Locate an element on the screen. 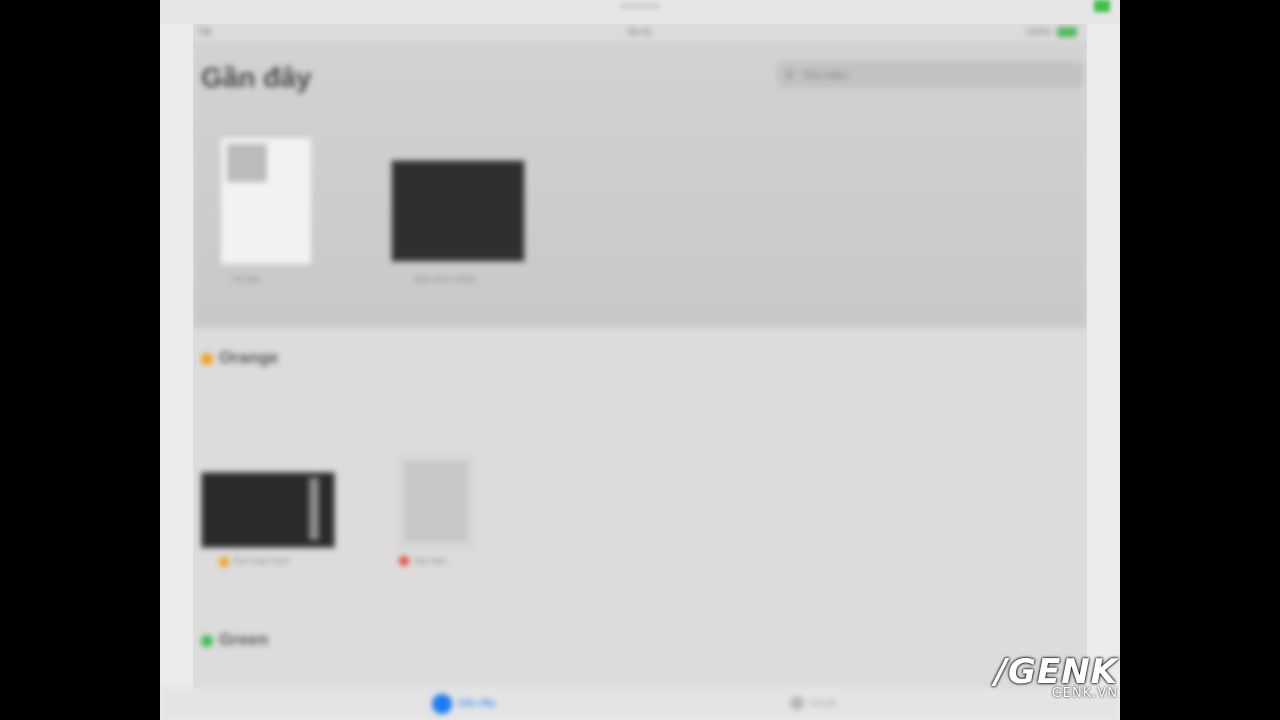  battery-percent: 100% is located at coordinates (1038, 32).